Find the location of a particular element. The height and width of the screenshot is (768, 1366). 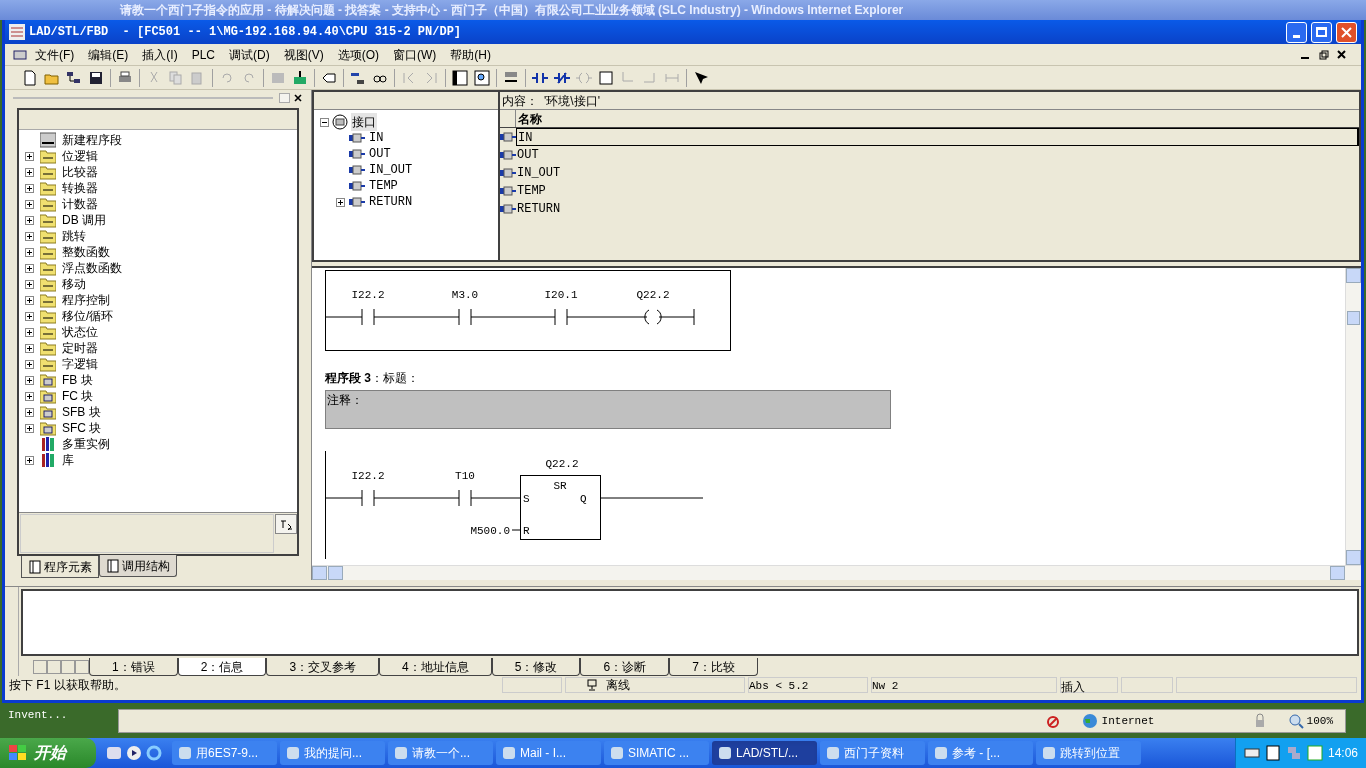

menu-item: 编辑(E) is located at coordinates (108, 54).